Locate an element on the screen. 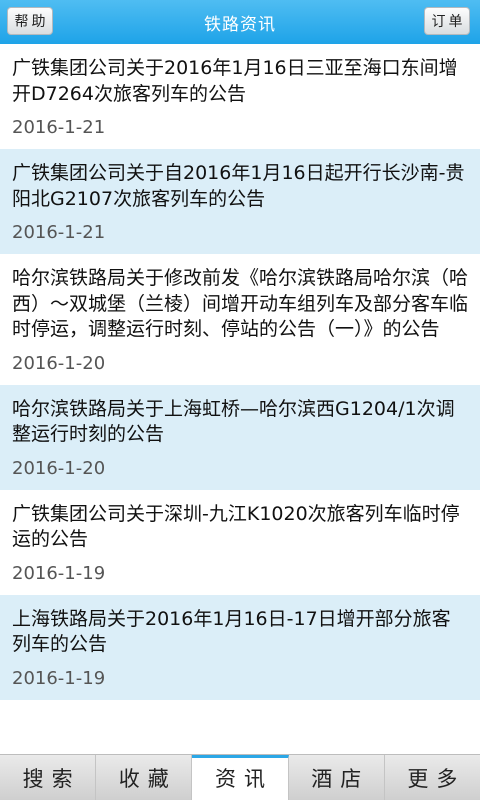  tab-hotel: 酒店 is located at coordinates (337, 777).